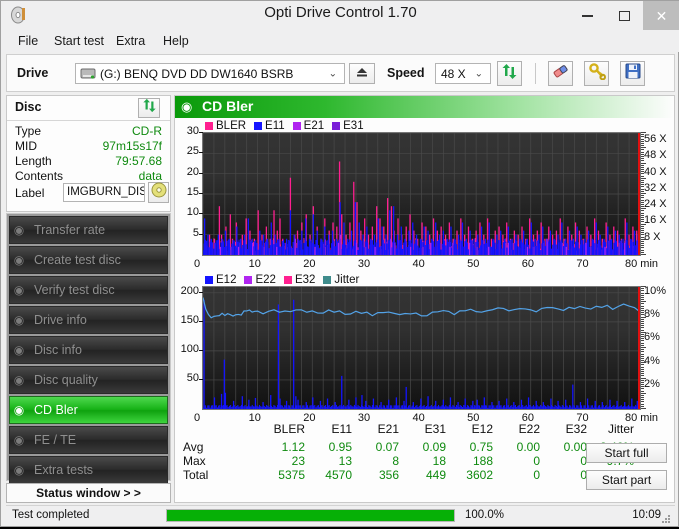 The image size is (679, 529). What do you see at coordinates (626, 453) in the screenshot?
I see `start-full-button: Start full` at bounding box center [626, 453].